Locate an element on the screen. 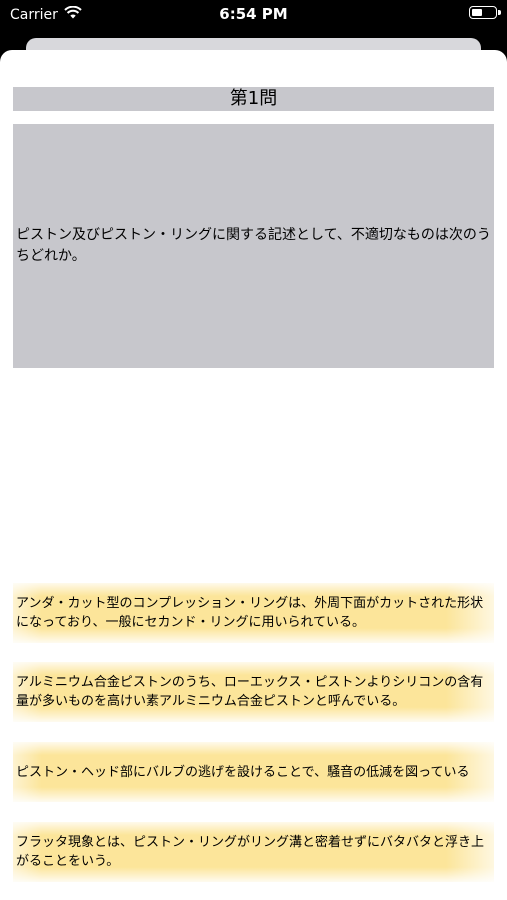  question-text: ピストン及びピストン・リングに関する記述として、不適切なものは次のうちどれか。 is located at coordinates (253, 245).